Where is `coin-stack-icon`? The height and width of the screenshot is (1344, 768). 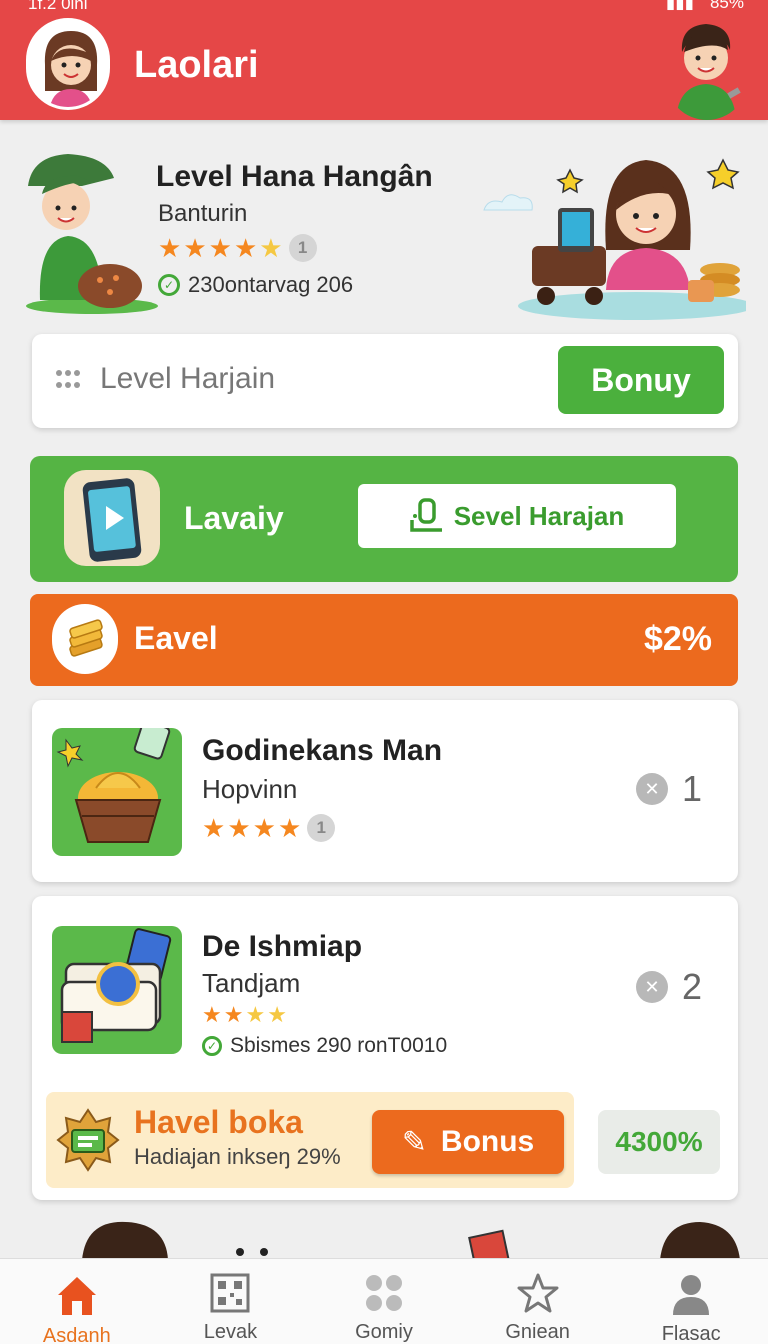 coin-stack-icon is located at coordinates (85, 639).